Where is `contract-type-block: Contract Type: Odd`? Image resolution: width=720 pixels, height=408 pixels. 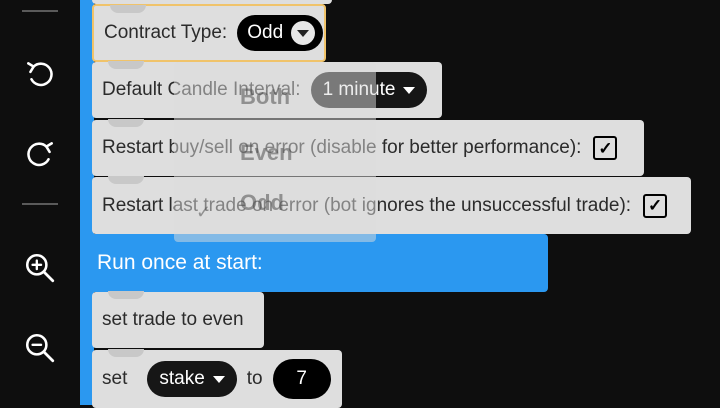
contract-type-block: Contract Type: Odd is located at coordinates (209, 33).